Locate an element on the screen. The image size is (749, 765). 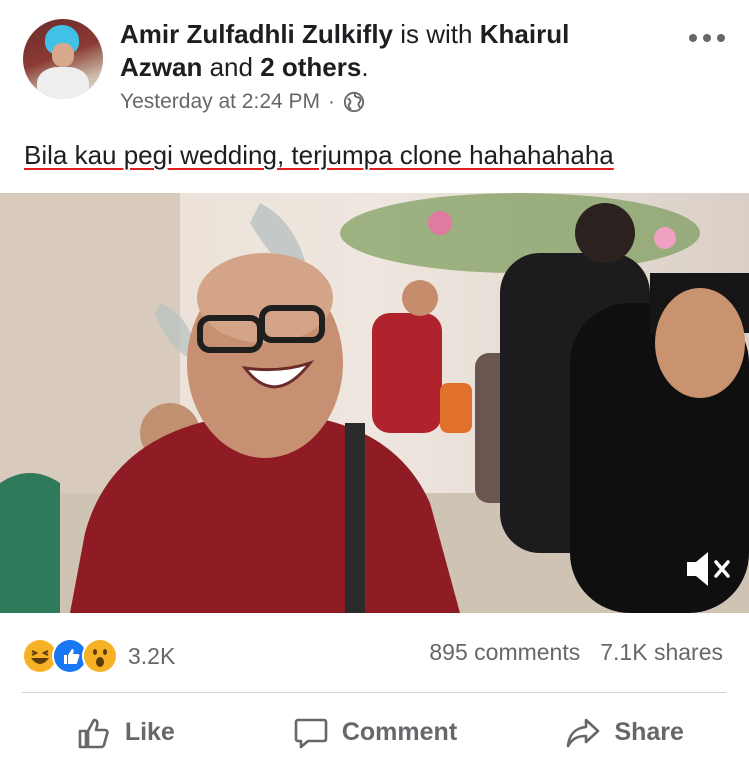
like-button: Like is located at coordinates (125, 732).